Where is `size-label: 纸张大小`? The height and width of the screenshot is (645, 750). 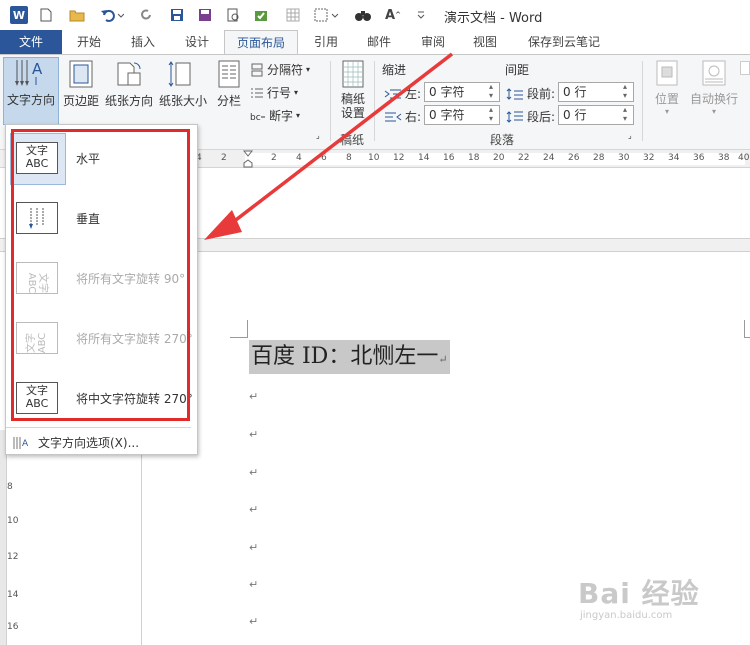
size-label: 纸张大小 is located at coordinates (182, 101).